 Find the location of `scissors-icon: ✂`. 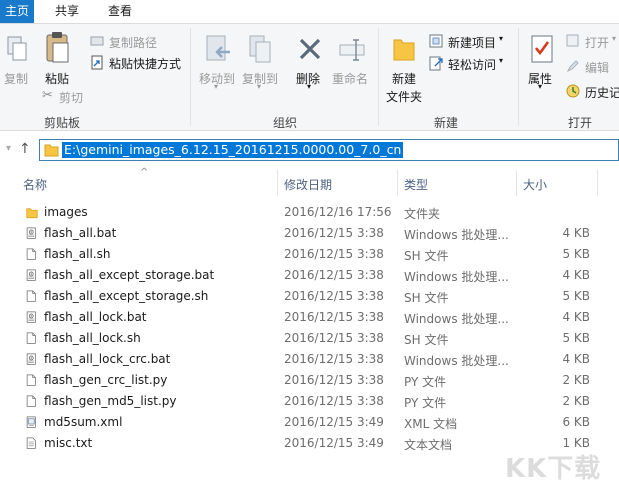

scissors-icon: ✂ is located at coordinates (47, 95).